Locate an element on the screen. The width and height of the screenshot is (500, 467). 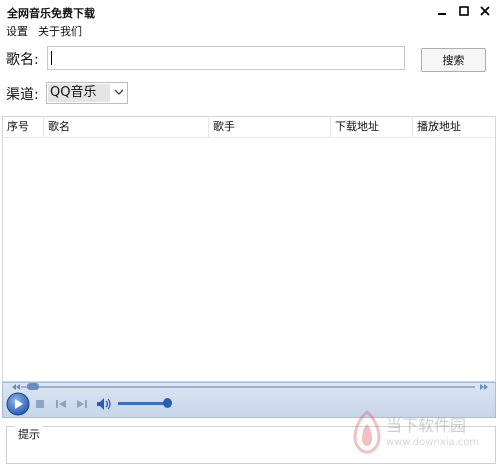
column-header-download-url: 下载地址 is located at coordinates (372, 127).